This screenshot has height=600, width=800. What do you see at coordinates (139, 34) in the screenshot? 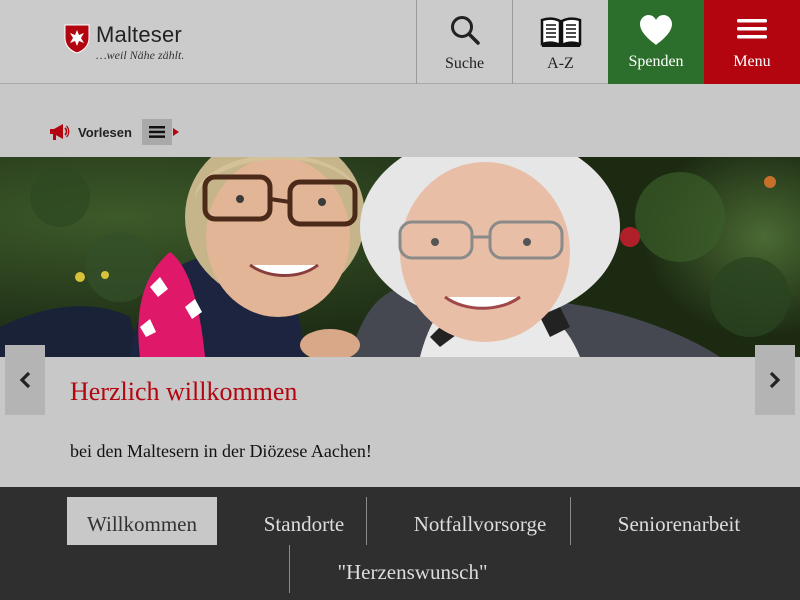
I see `logo-name: Malteser` at bounding box center [139, 34].